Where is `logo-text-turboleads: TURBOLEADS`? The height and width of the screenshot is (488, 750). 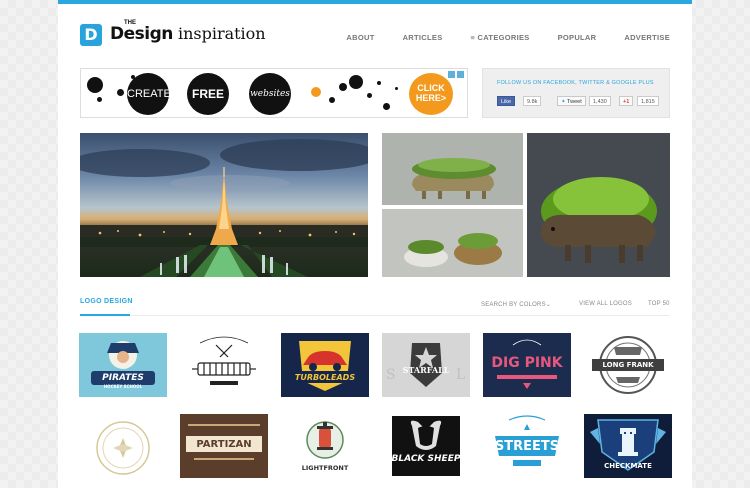
logo-text-turboleads: TURBOLEADS is located at coordinates (325, 377).